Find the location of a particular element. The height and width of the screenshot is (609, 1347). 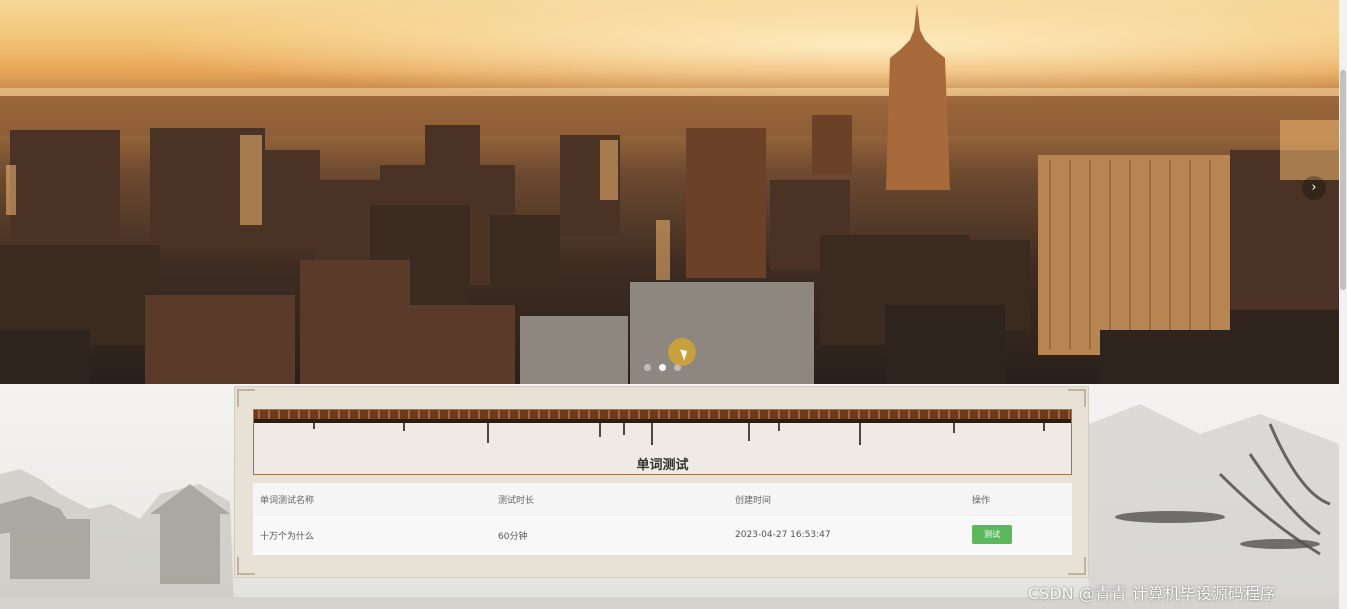

created-time-cell: 2023-04-27 16:53:47 is located at coordinates (783, 535).